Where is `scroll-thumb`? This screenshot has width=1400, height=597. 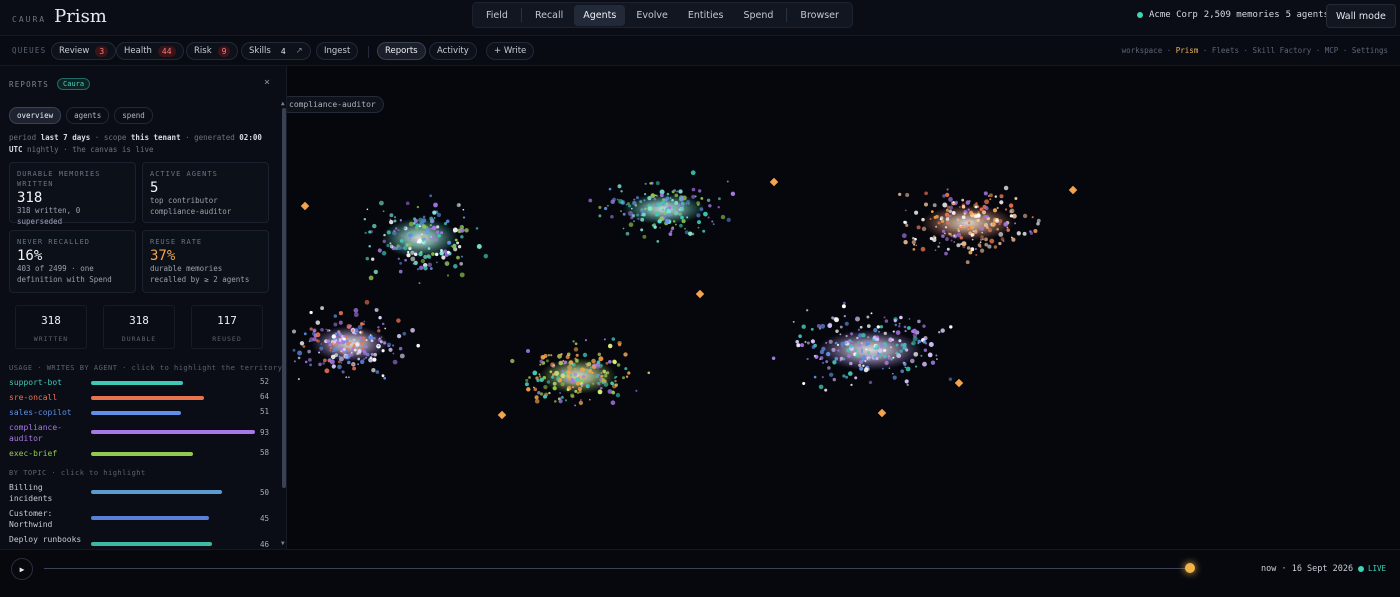 scroll-thumb is located at coordinates (284, 298).